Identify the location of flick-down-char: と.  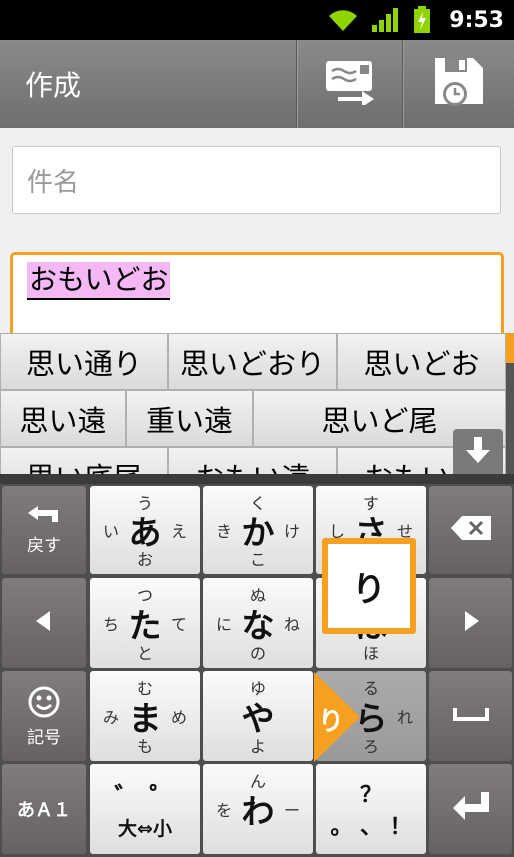
(144, 653).